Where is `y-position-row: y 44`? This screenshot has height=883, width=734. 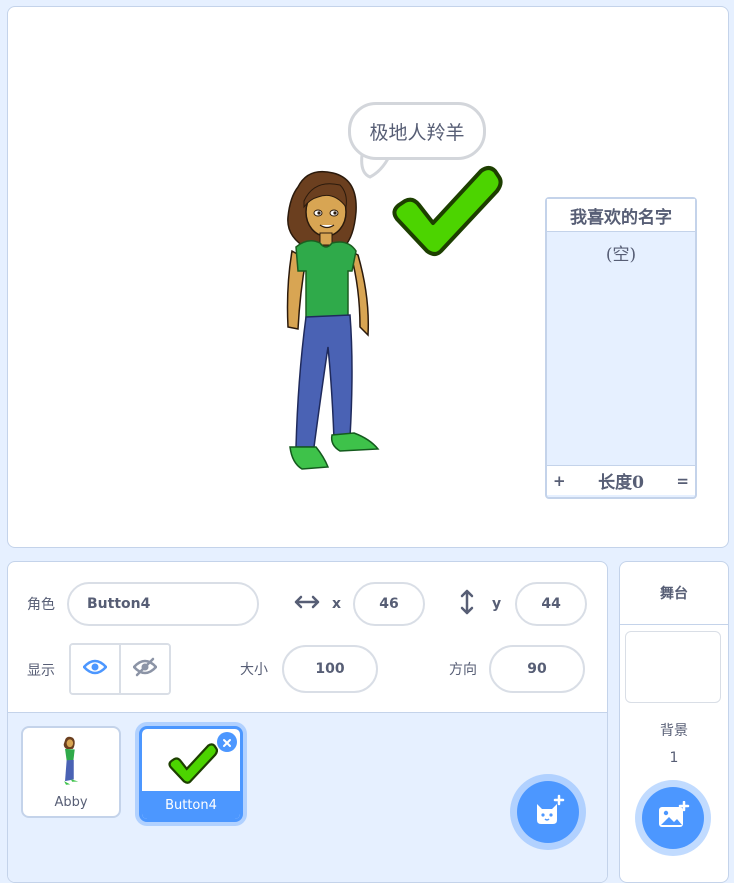
y-position-row: y 44 is located at coordinates (524, 604).